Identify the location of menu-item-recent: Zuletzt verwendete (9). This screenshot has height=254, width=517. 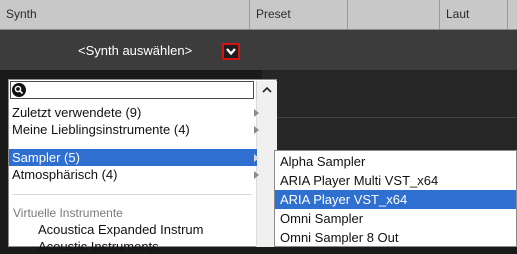
(133, 112).